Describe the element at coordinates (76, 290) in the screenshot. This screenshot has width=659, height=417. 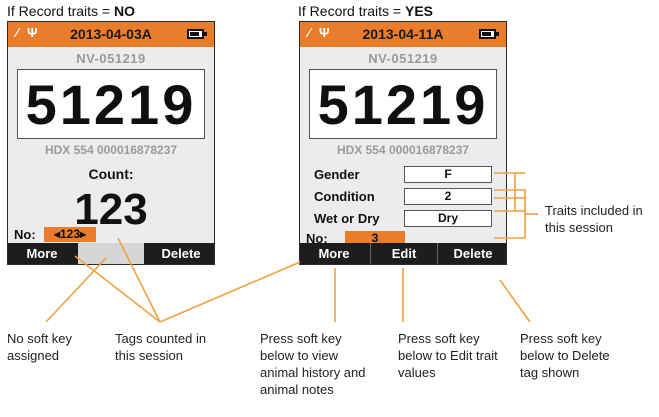
I see `callout-line-no-soft-key` at that location.